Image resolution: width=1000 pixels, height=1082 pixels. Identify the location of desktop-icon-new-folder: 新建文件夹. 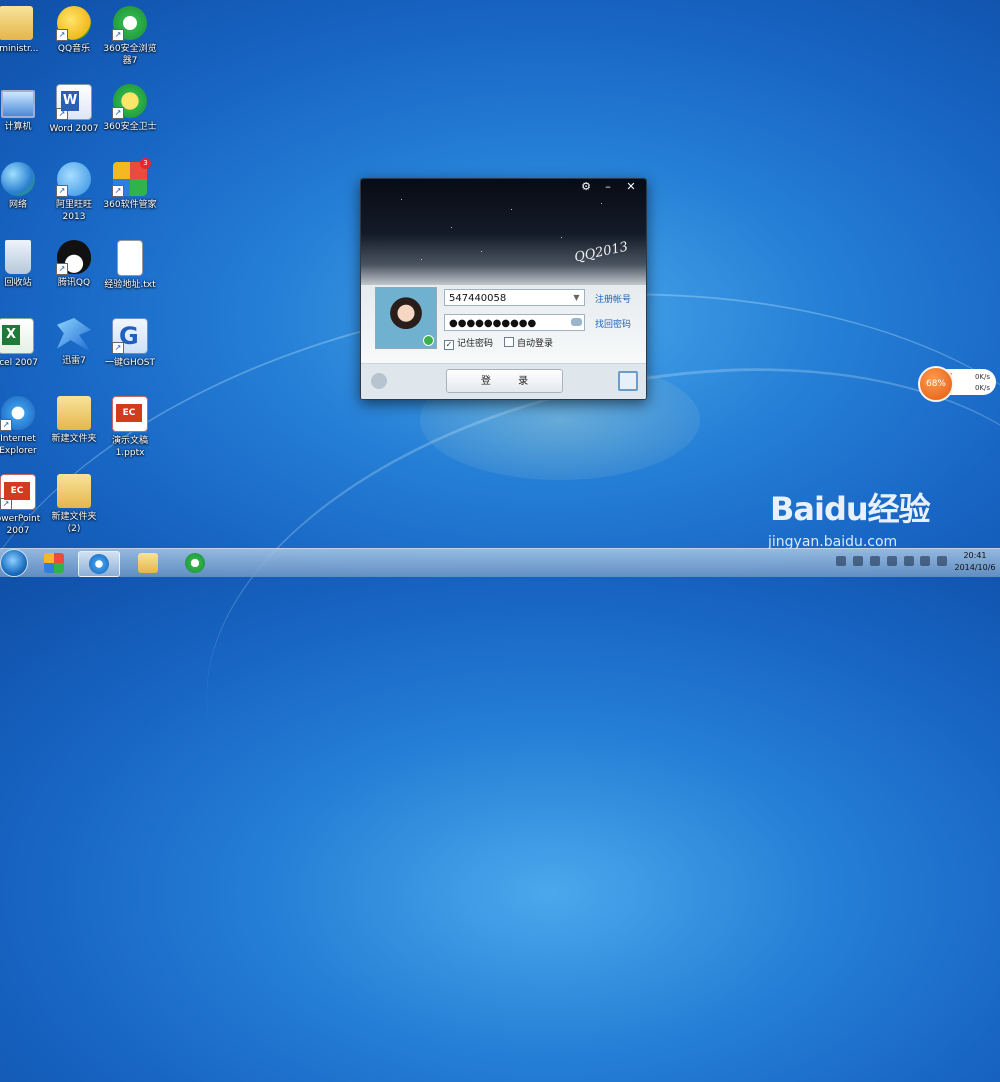
(74, 420).